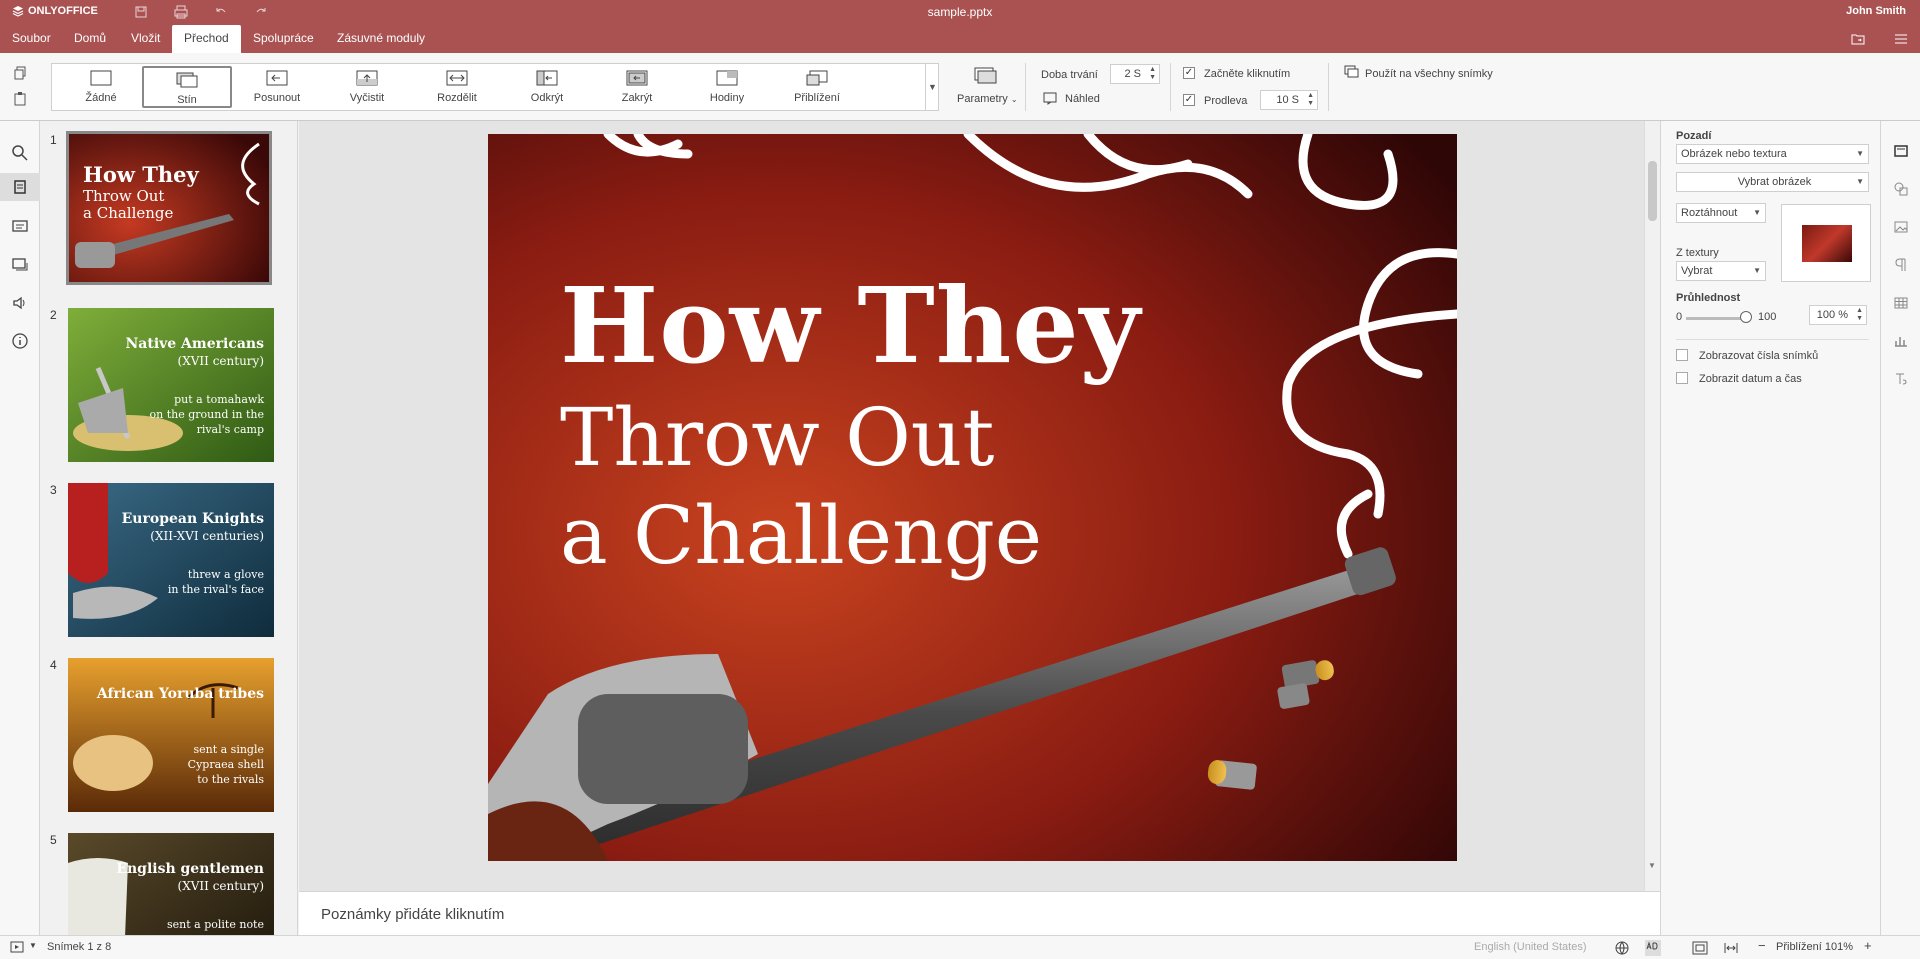 The height and width of the screenshot is (959, 1920). What do you see at coordinates (457, 78) in the screenshot?
I see `transition-split-icon` at bounding box center [457, 78].